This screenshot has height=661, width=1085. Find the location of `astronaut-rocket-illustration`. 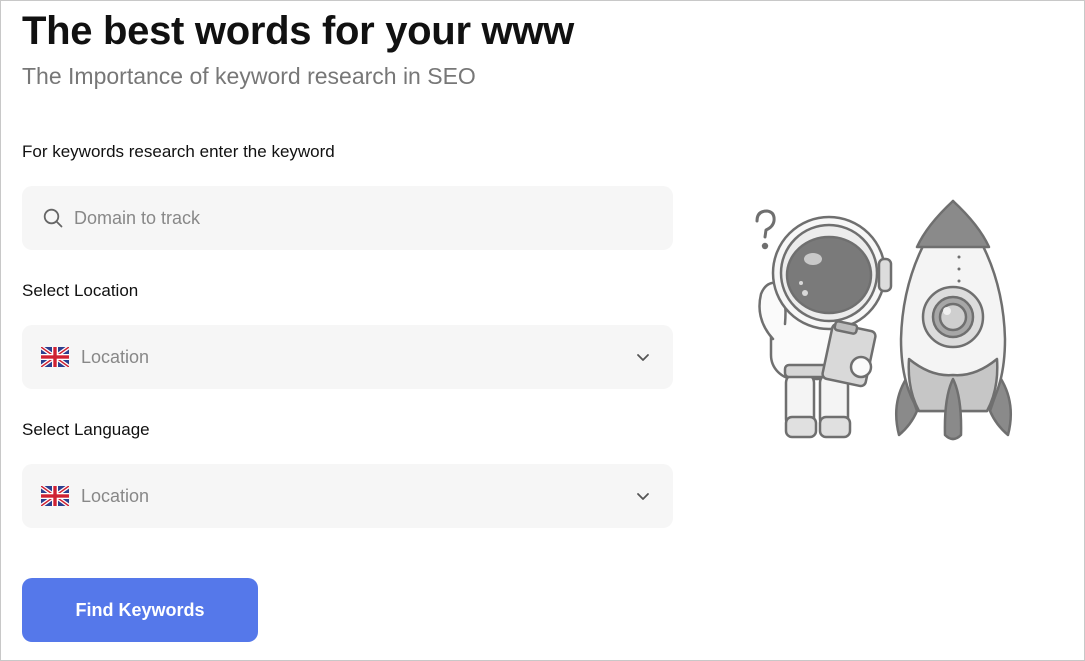

astronaut-rocket-illustration is located at coordinates (884, 320).